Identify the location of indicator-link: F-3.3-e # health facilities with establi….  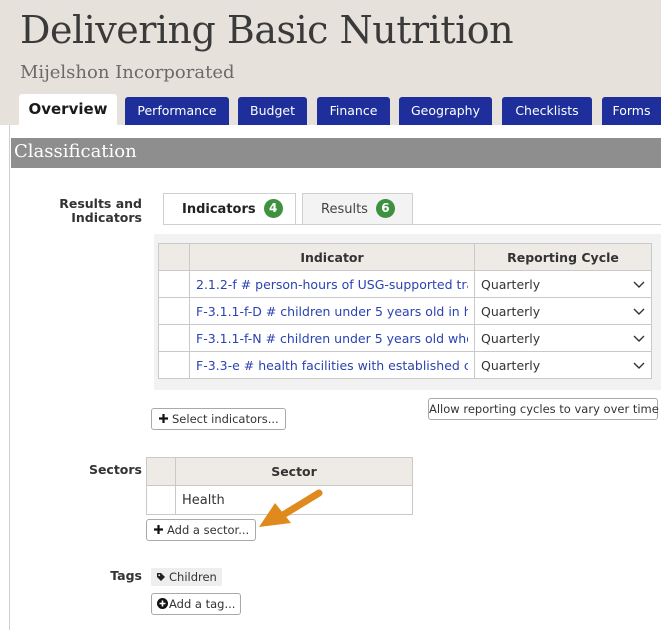
(332, 365).